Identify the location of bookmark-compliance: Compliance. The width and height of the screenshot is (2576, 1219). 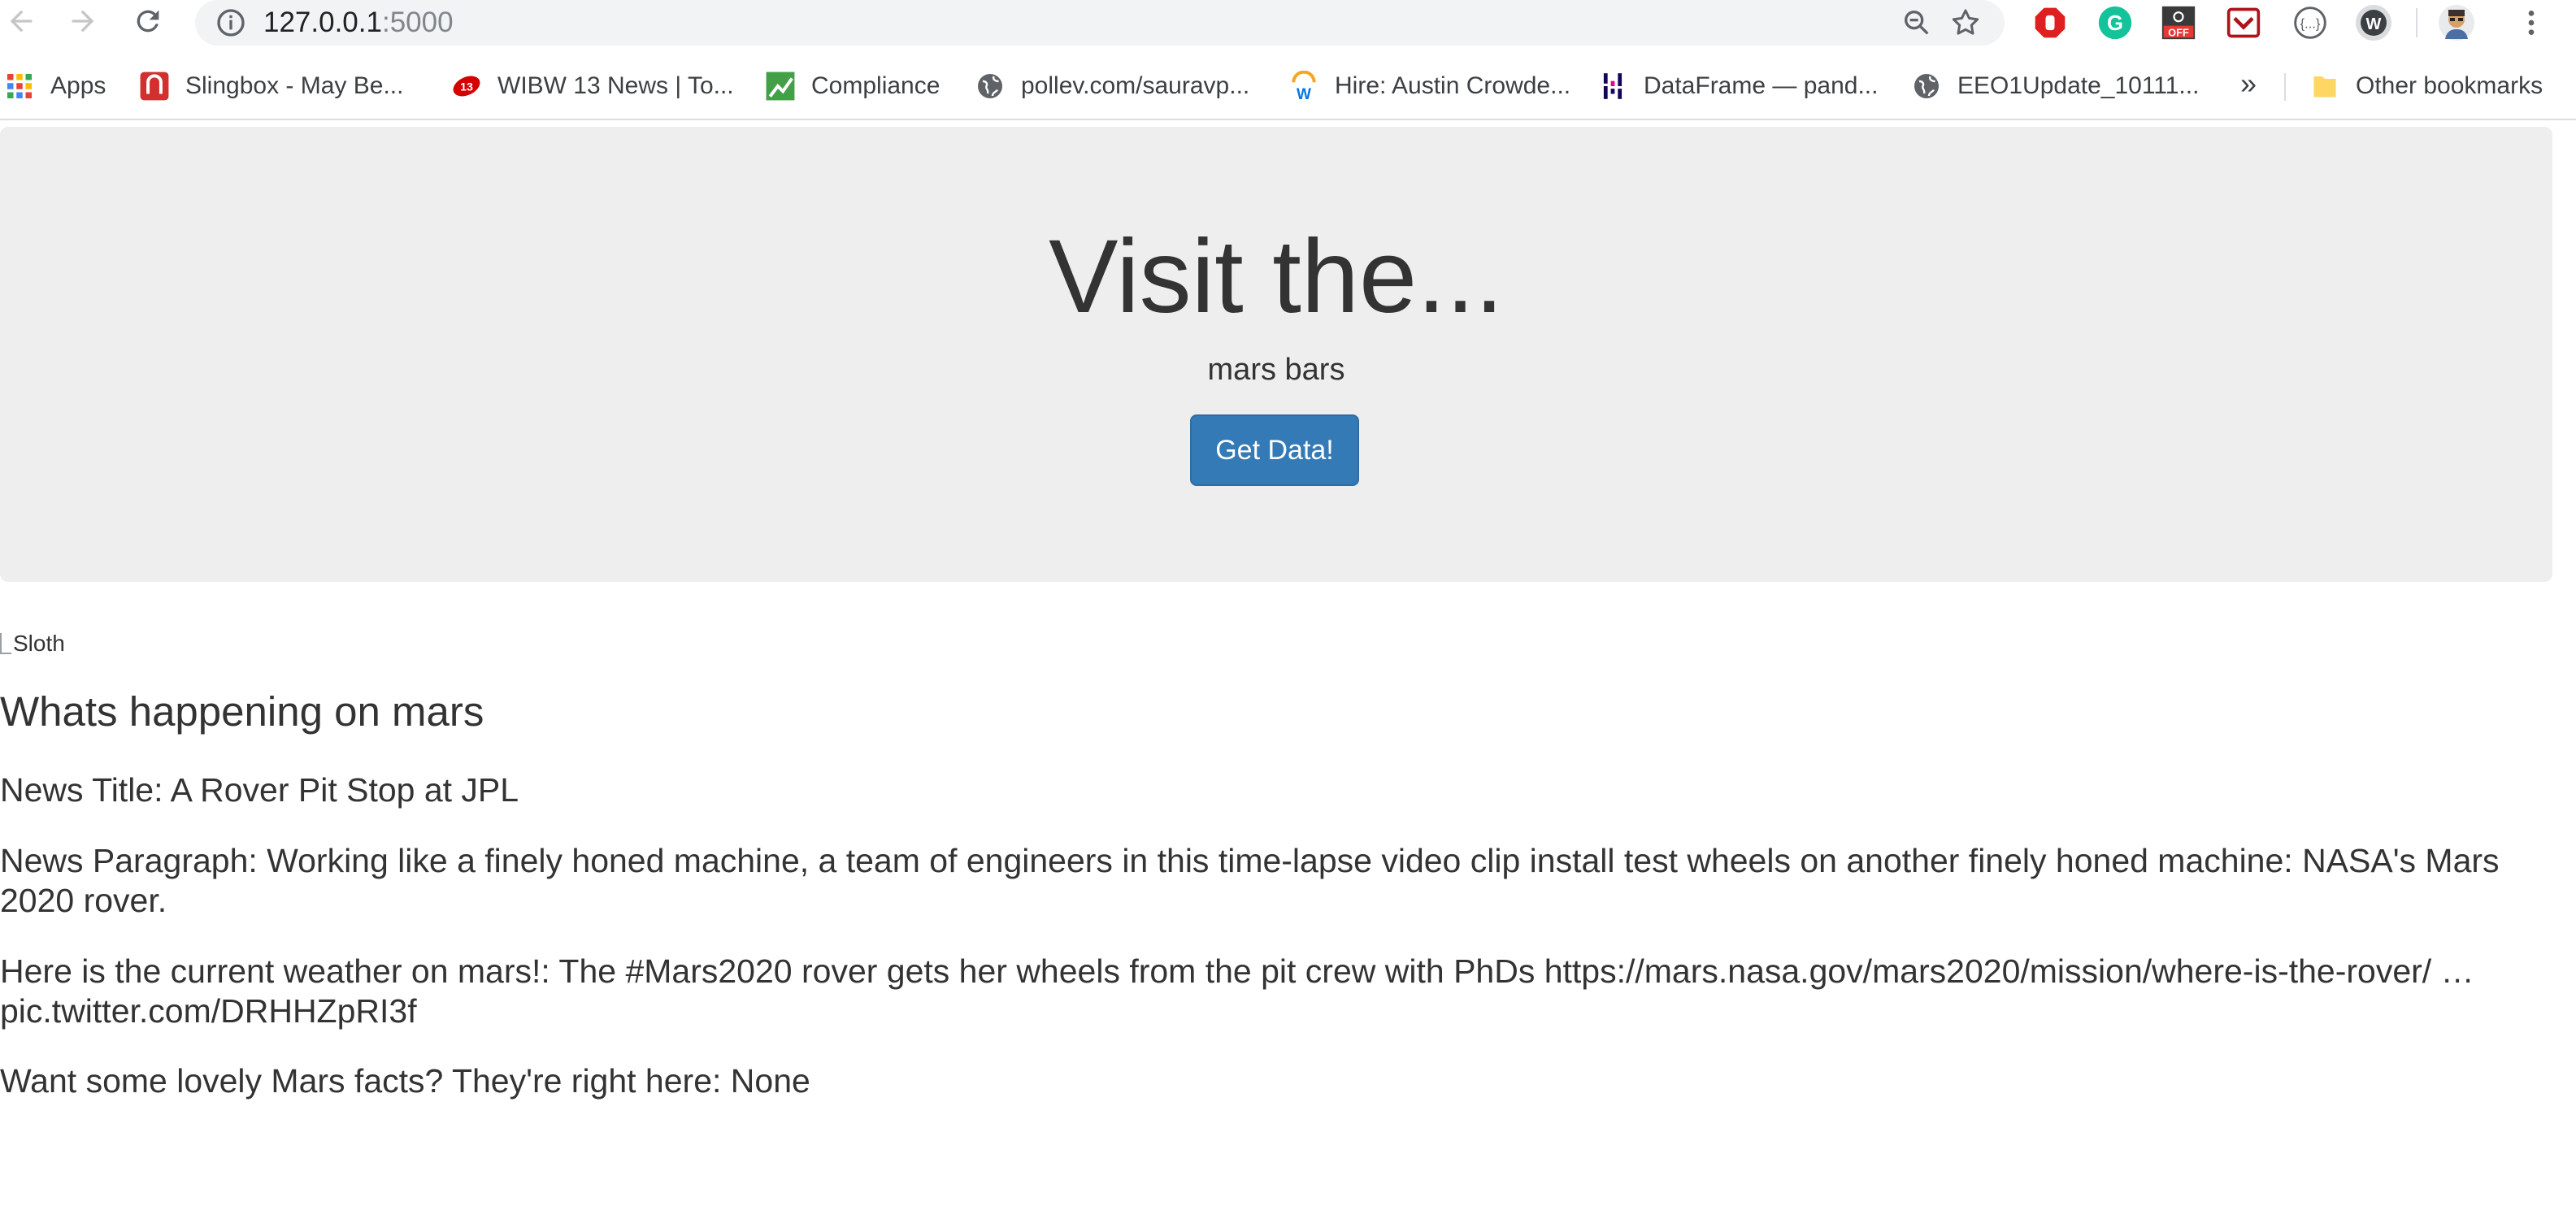
(852, 86).